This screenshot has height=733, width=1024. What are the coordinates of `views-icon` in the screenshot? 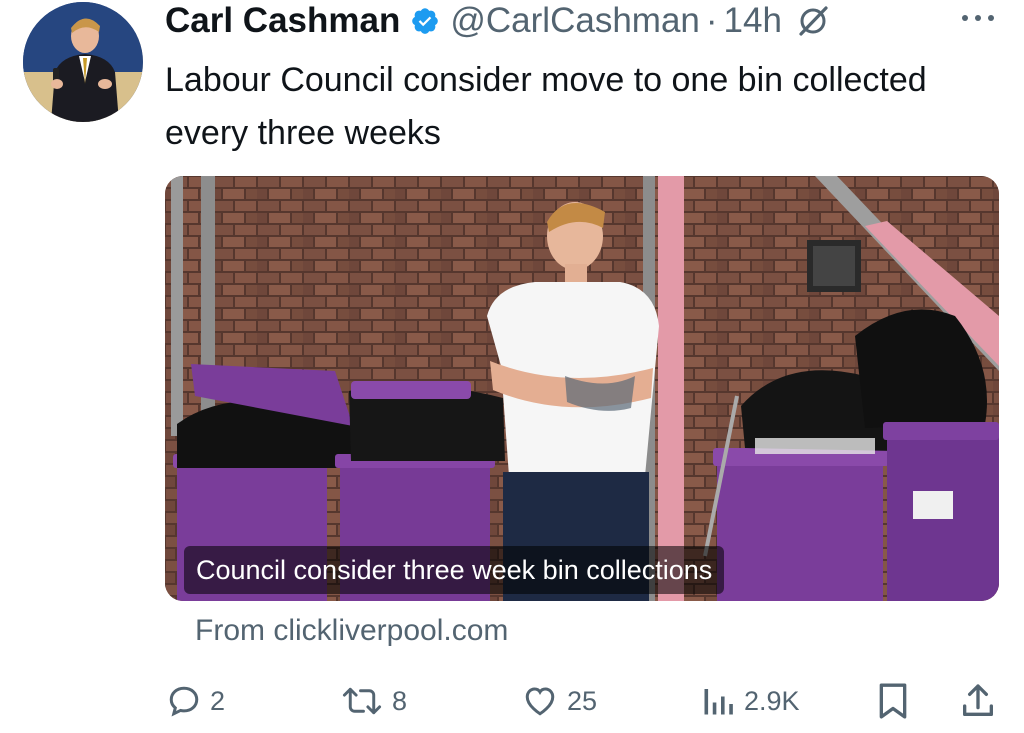 It's located at (718, 701).